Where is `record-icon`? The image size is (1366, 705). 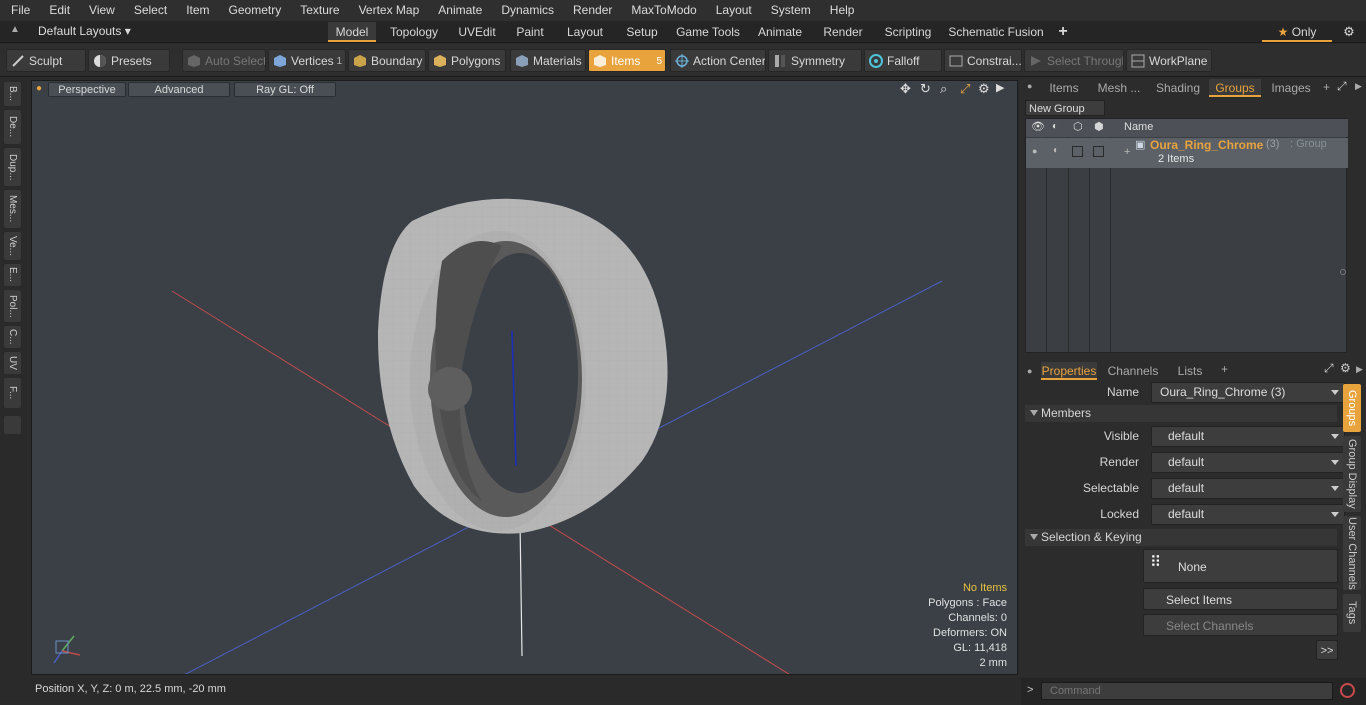
record-icon is located at coordinates (1347, 690).